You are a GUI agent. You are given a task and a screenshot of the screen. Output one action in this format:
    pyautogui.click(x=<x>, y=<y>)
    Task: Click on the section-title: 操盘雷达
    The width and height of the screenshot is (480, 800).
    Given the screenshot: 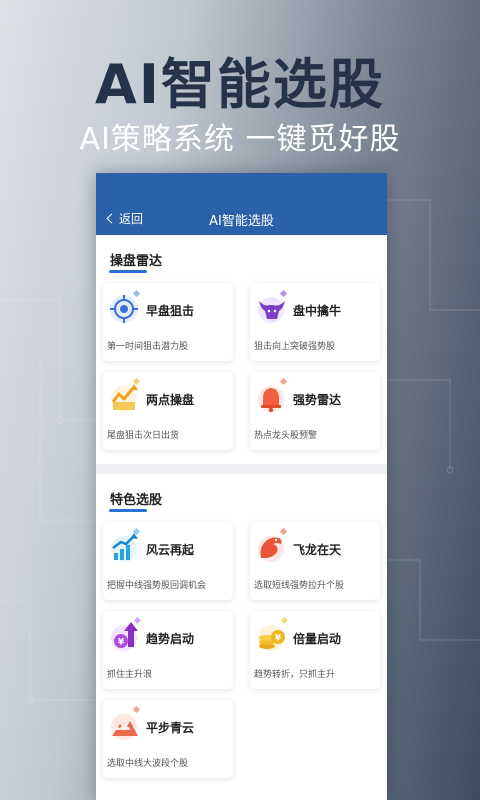 What is the action you would take?
    pyautogui.click(x=136, y=261)
    